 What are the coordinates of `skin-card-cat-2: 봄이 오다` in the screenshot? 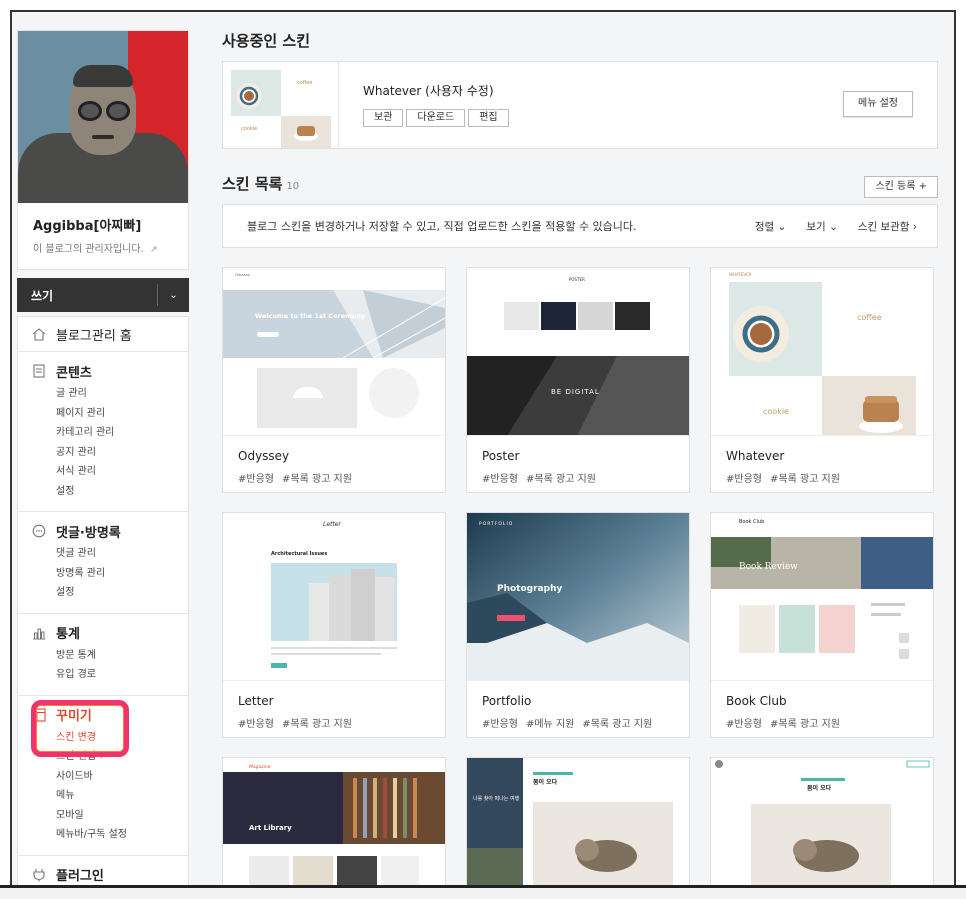 It's located at (822, 821).